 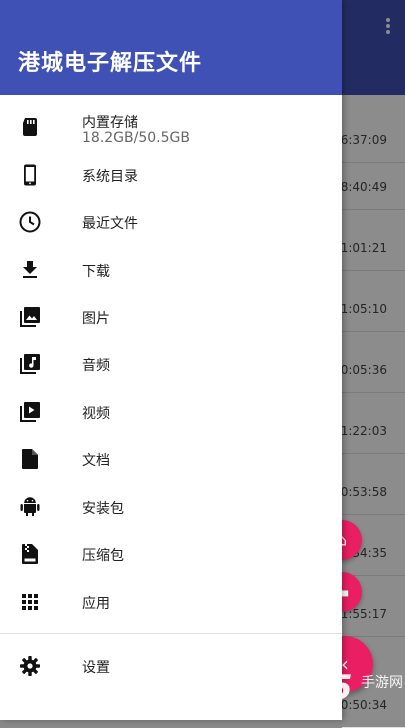 What do you see at coordinates (30, 270) in the screenshot?
I see `download-icon` at bounding box center [30, 270].